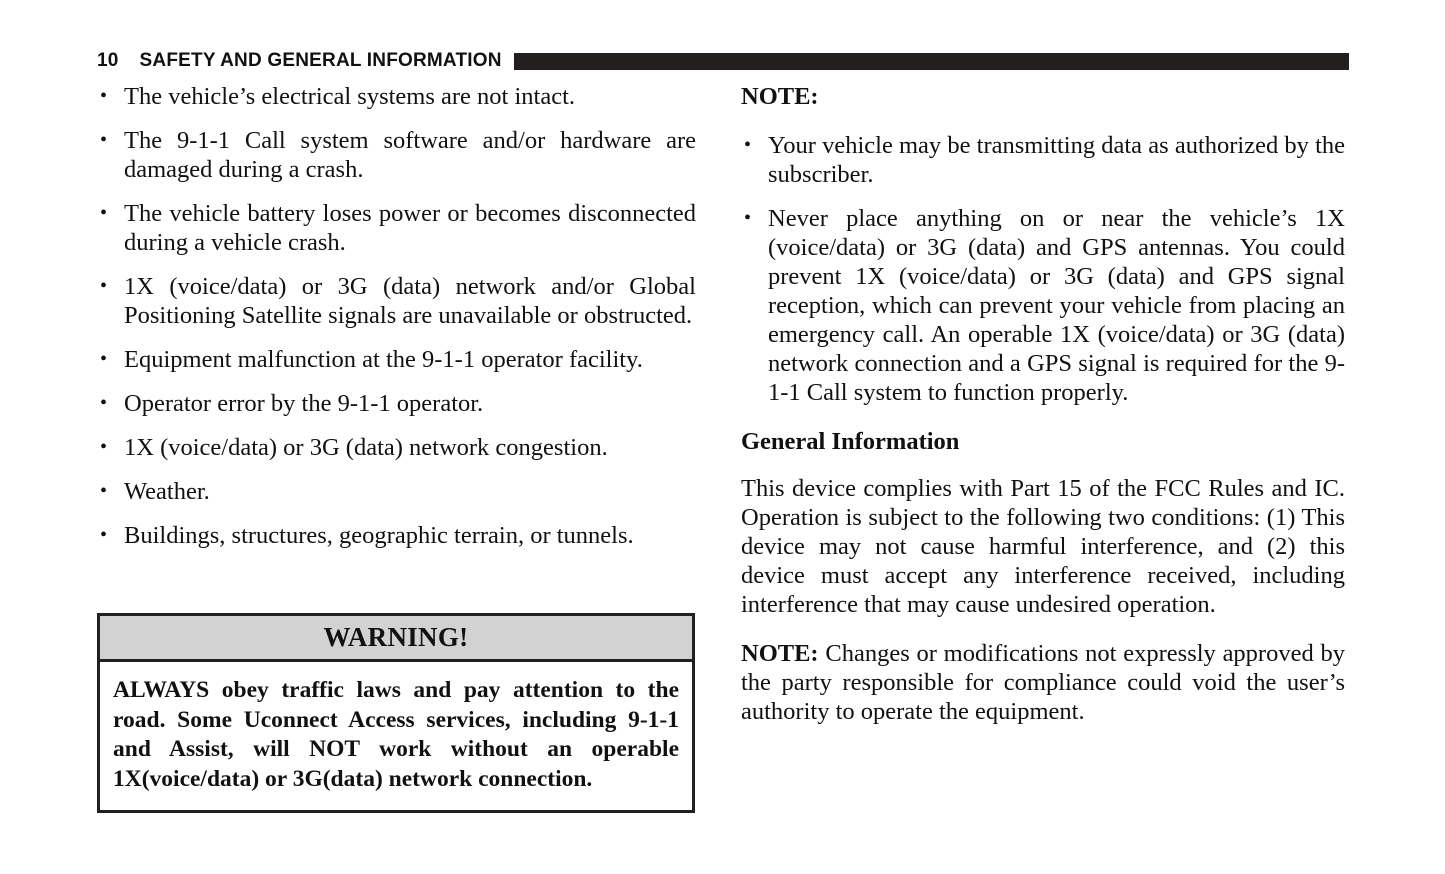  I want to click on list-item: Operator error by the 9-1-1 operator., so click(396, 403).